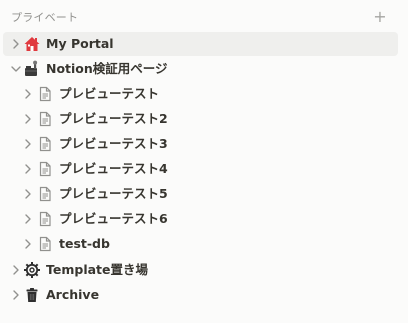  Describe the element at coordinates (32, 270) in the screenshot. I see `gear-icon` at that location.